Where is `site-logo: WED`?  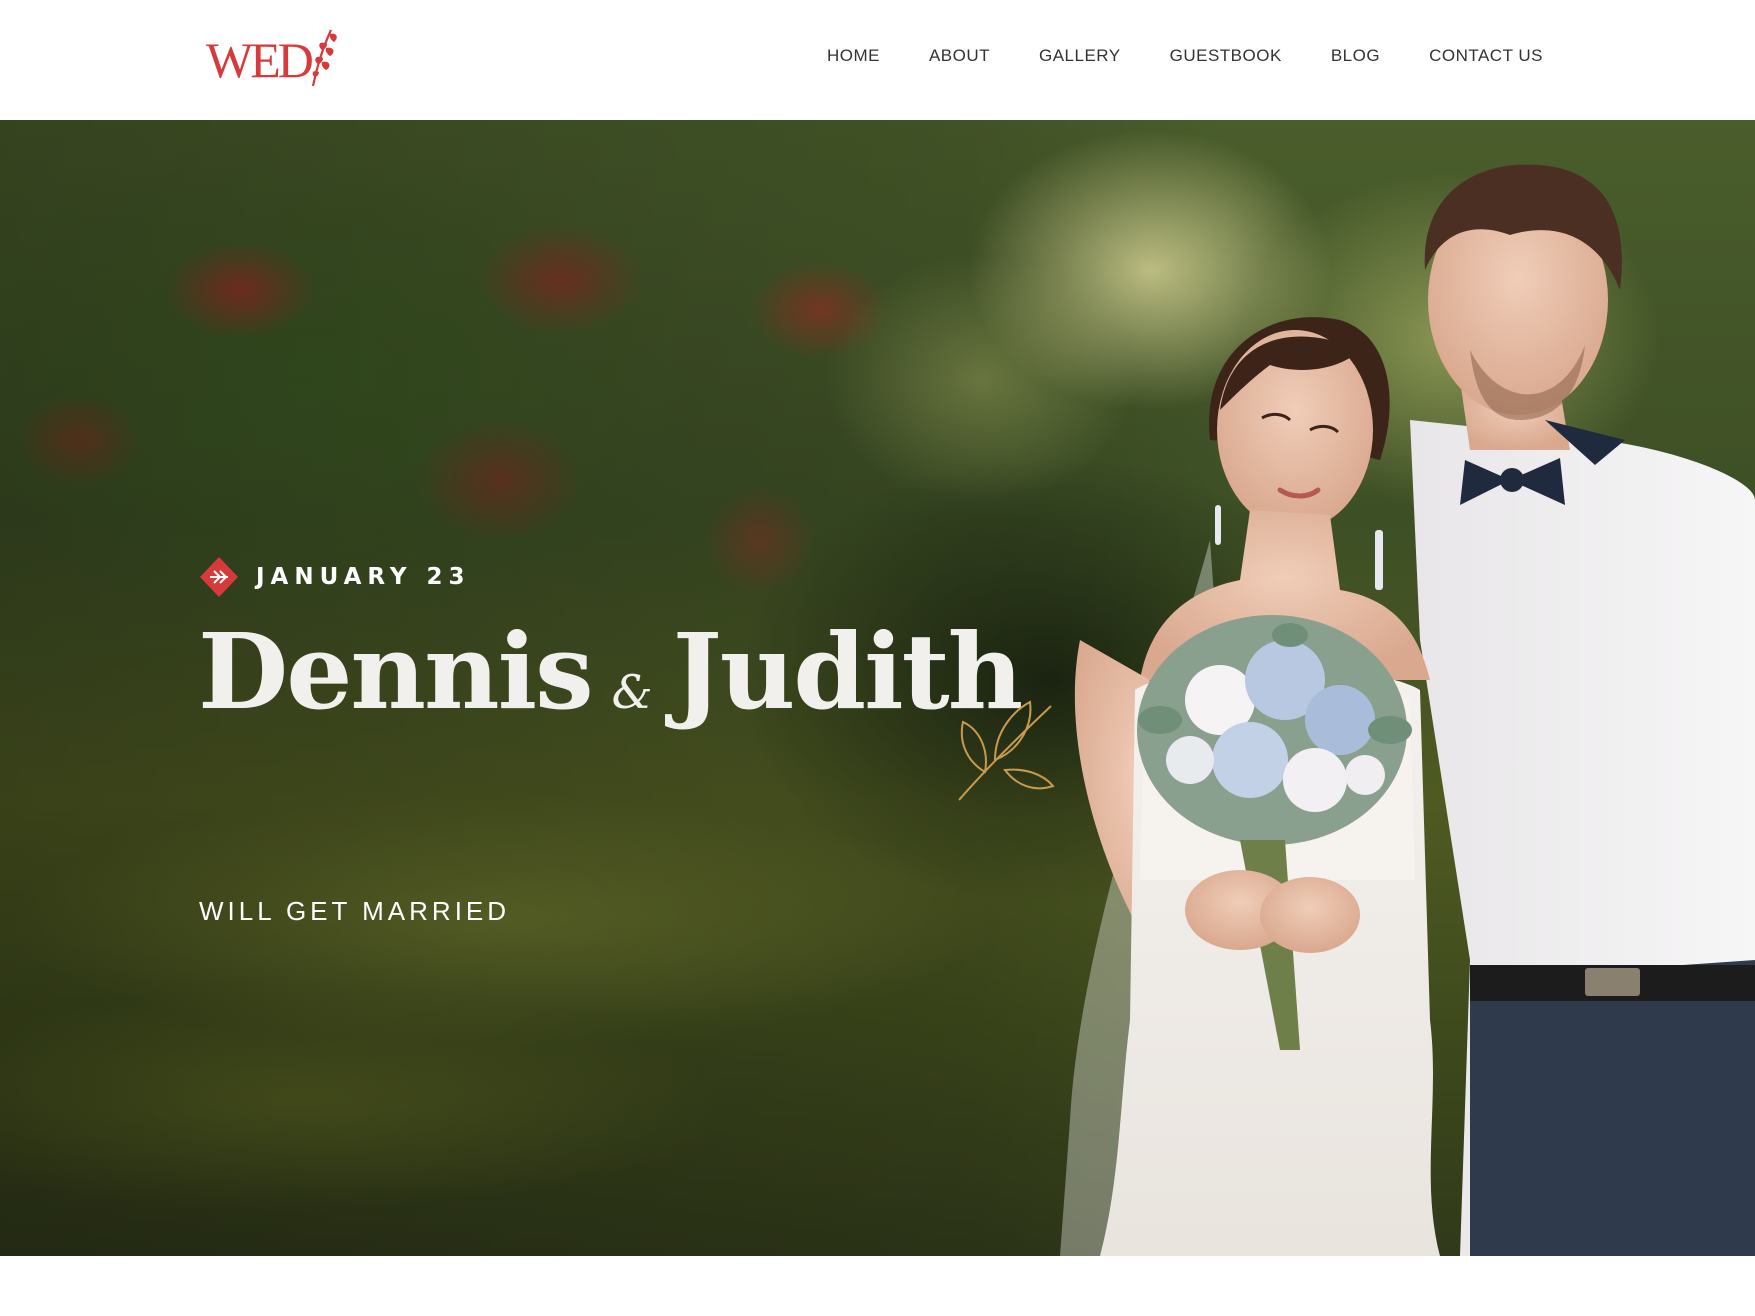 site-logo: WED is located at coordinates (273, 60).